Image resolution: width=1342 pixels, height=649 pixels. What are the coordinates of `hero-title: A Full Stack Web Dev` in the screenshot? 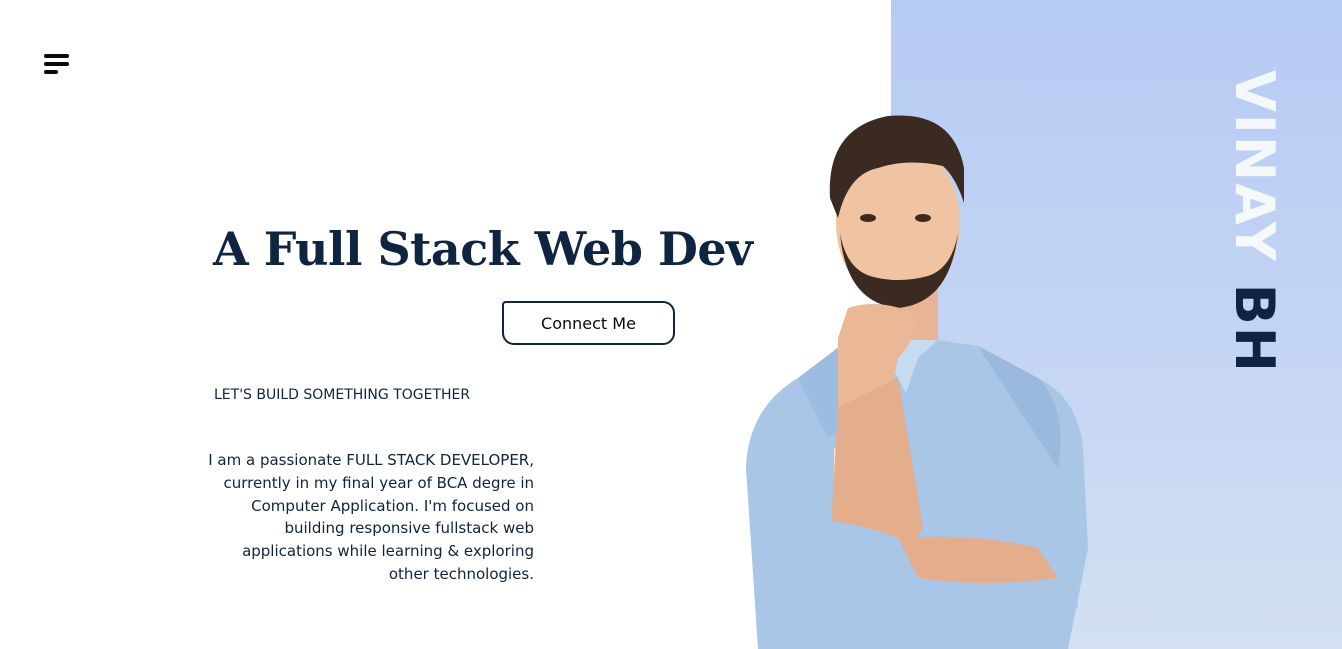 It's located at (483, 249).